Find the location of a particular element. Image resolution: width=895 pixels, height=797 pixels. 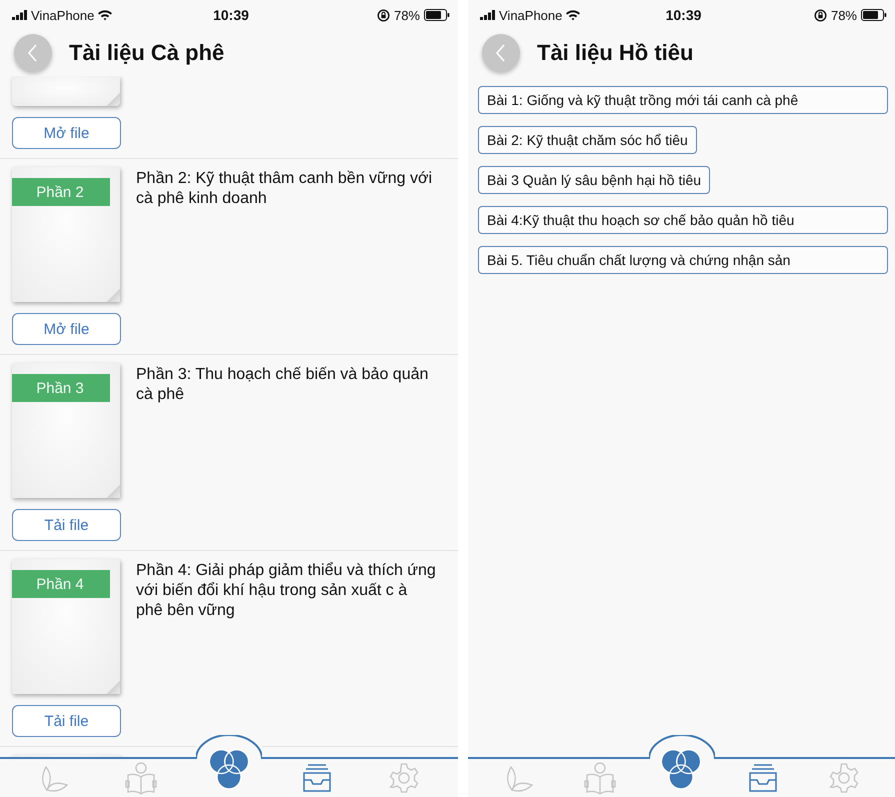

document-title: Phần 4: Giải pháp giảm thiểu và thích ứng với biến đổi khí hậu trong sản xuất c à phê bên vững is located at coordinates (286, 591).